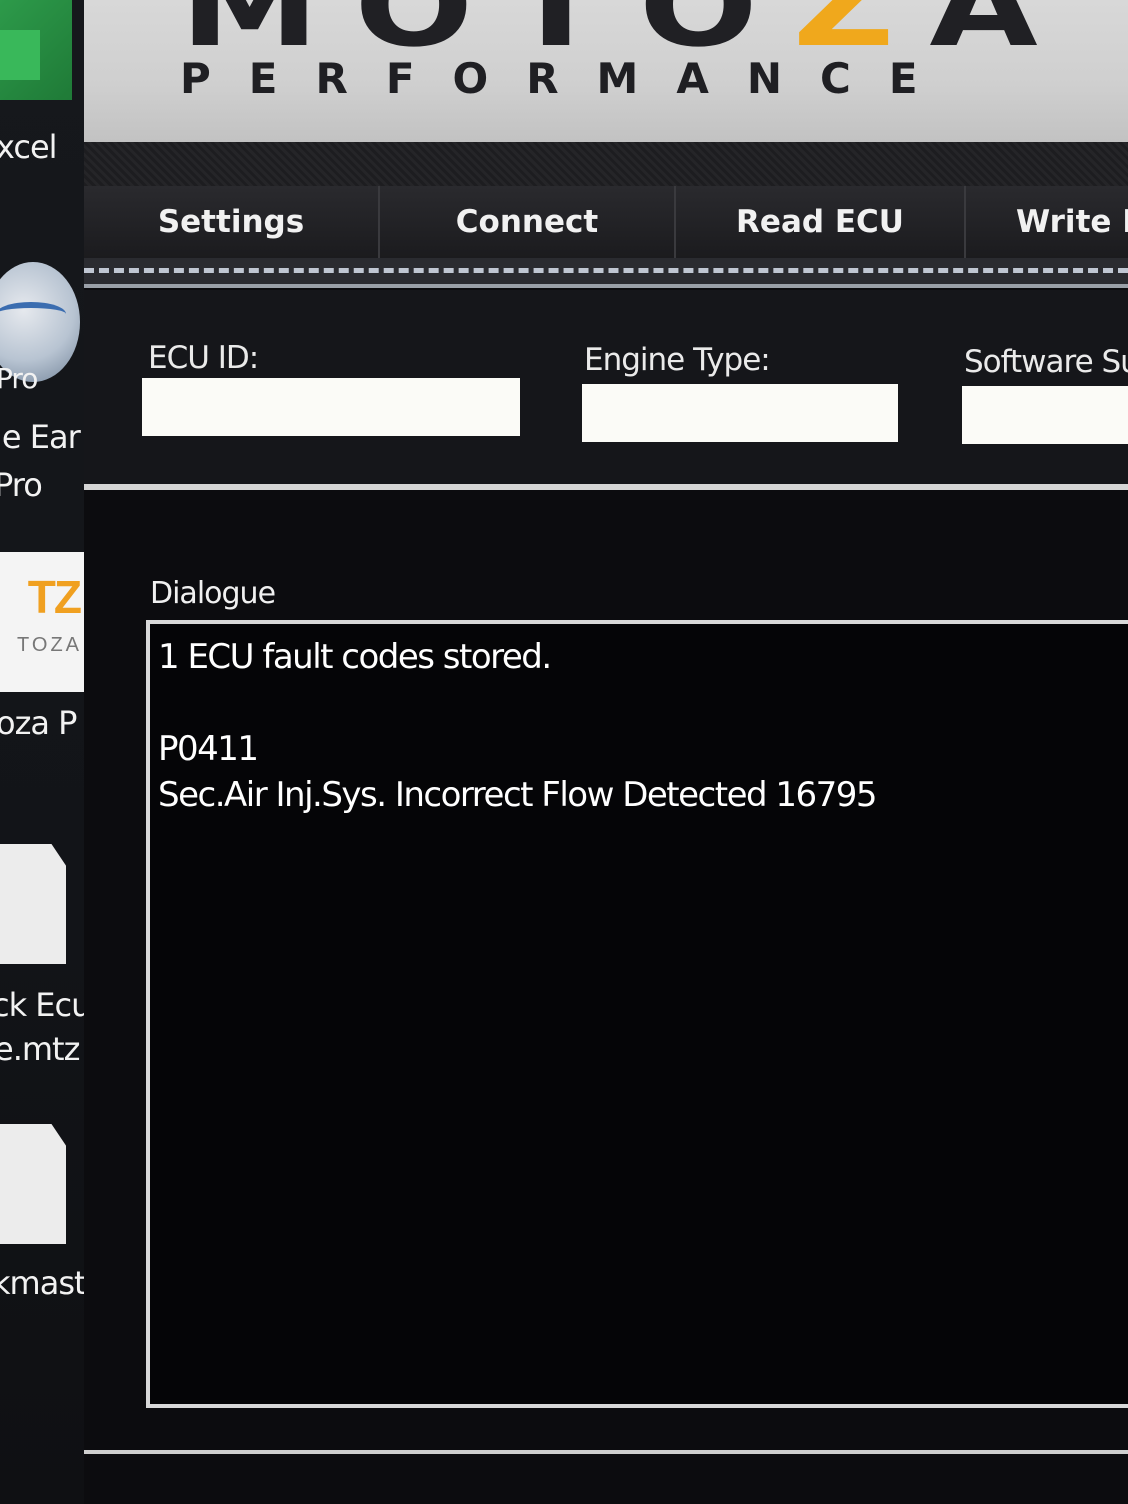  What do you see at coordinates (331, 407) in the screenshot?
I see `ecu-id-field` at bounding box center [331, 407].